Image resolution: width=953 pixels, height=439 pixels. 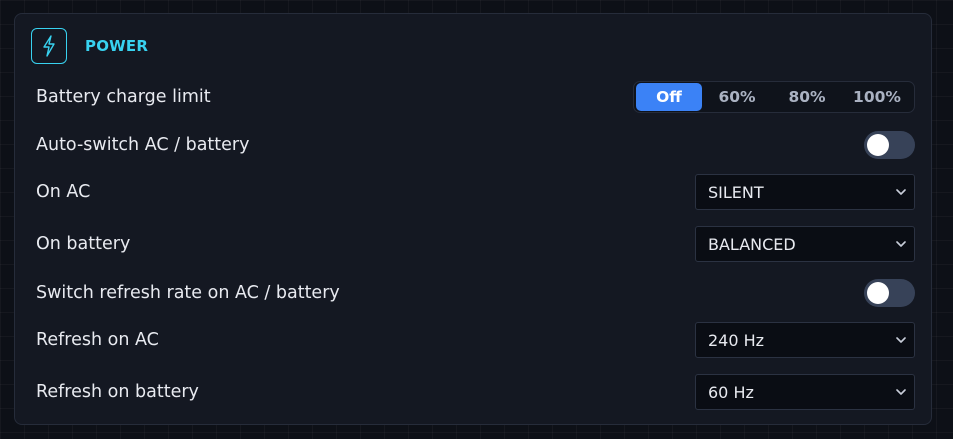 I want to click on battery-charge-limit-row: Battery charge limit Off 60% 80% 100%, so click(x=475, y=97).